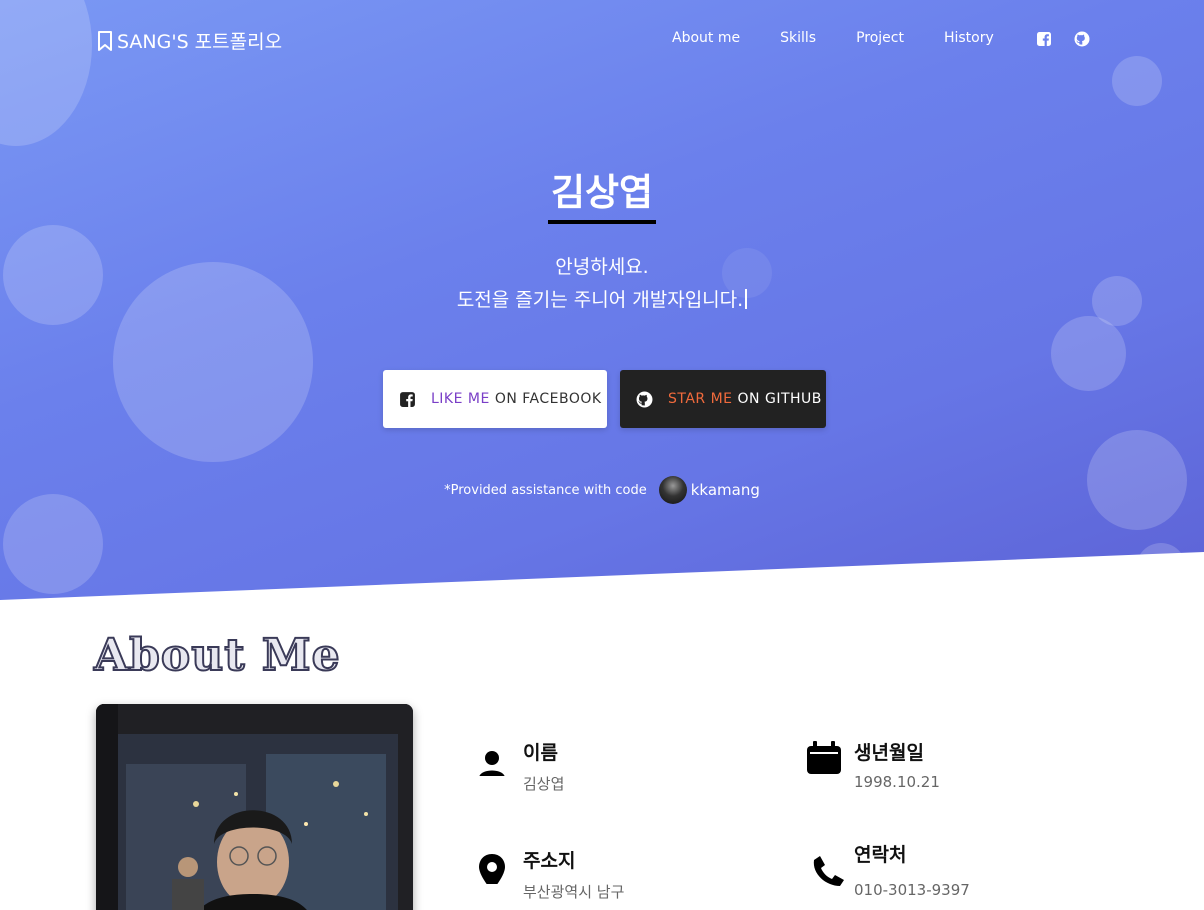 This screenshot has width=1204, height=910. I want to click on hero-title-wrap: 김상엽, so click(602, 193).